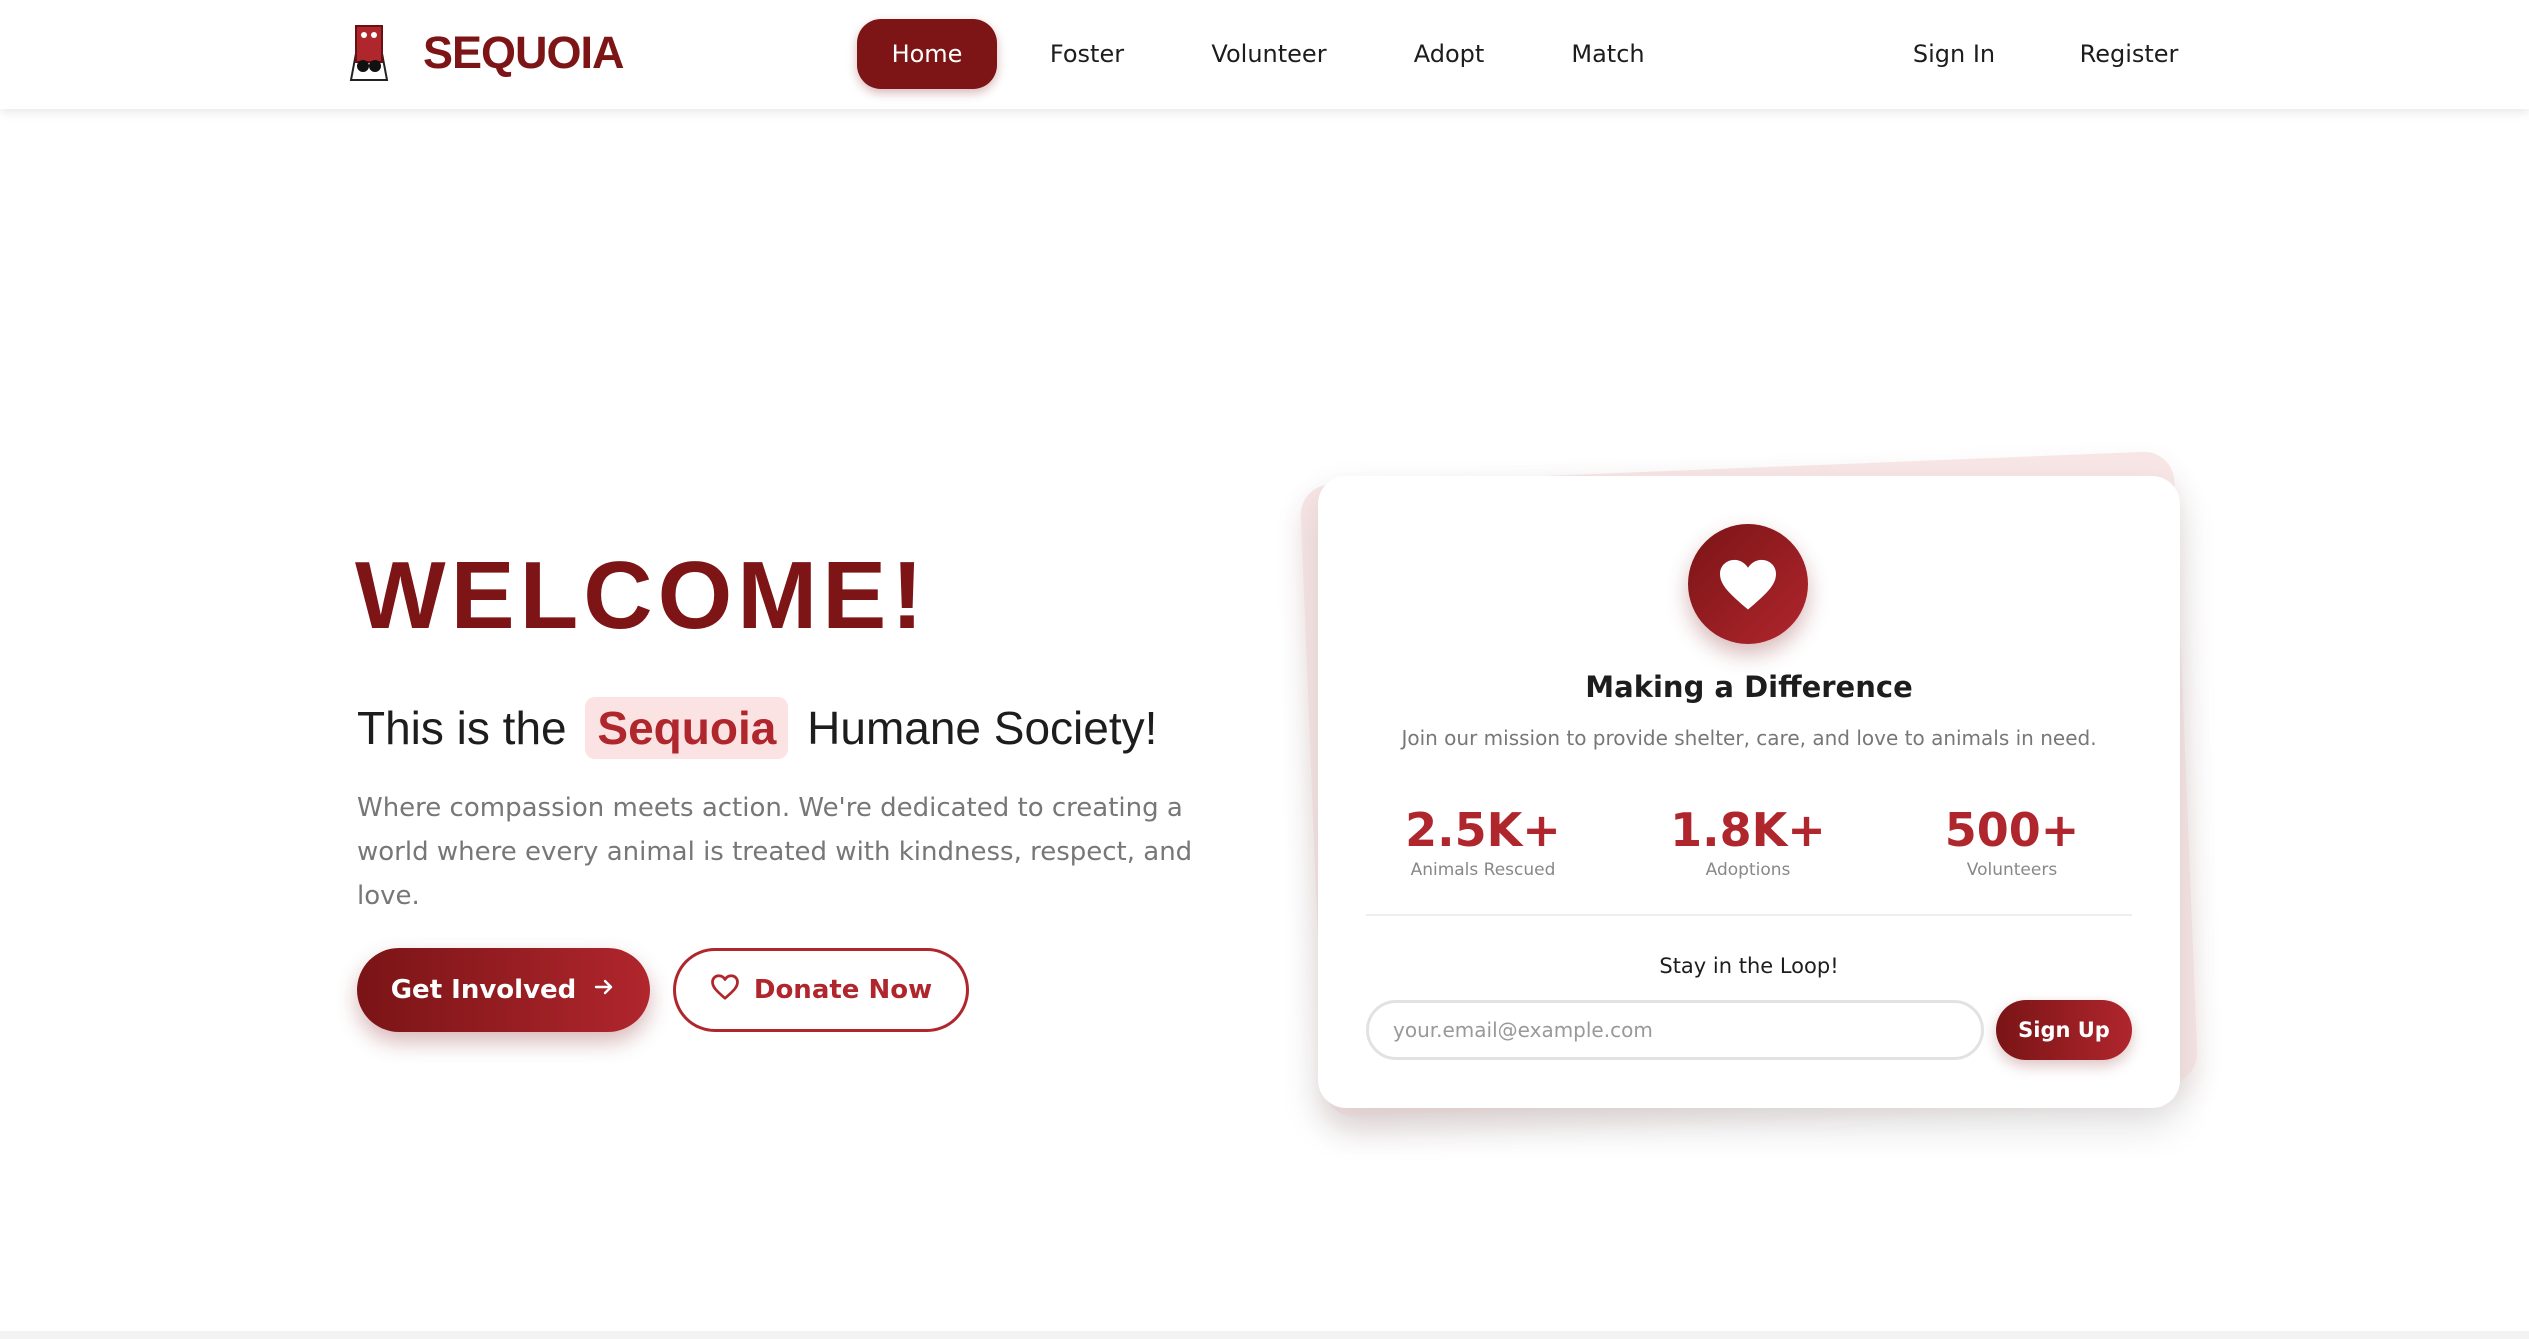 The width and height of the screenshot is (2529, 1339). What do you see at coordinates (524, 53) in the screenshot?
I see `brand-name: SEQUOIA` at bounding box center [524, 53].